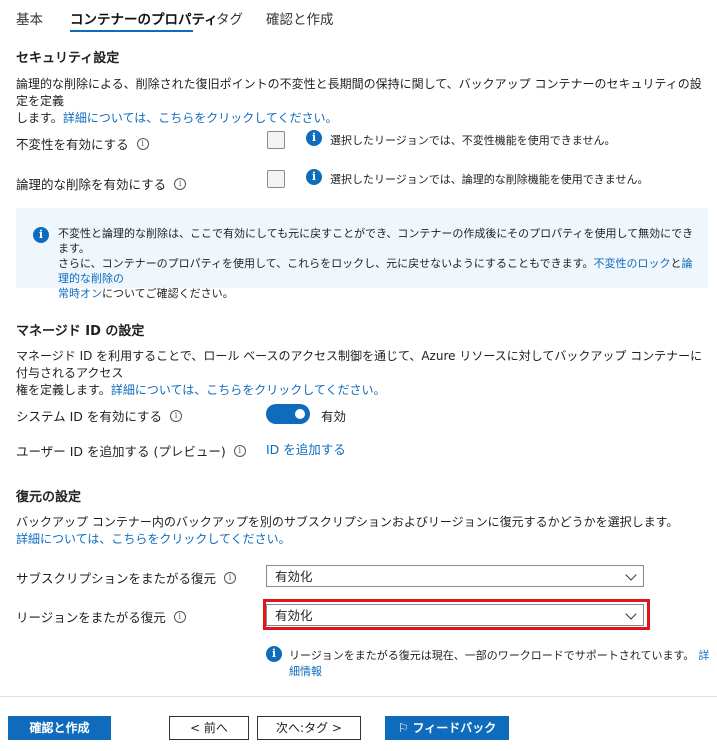  Describe the element at coordinates (288, 414) in the screenshot. I see `system-identity-toggle` at that location.